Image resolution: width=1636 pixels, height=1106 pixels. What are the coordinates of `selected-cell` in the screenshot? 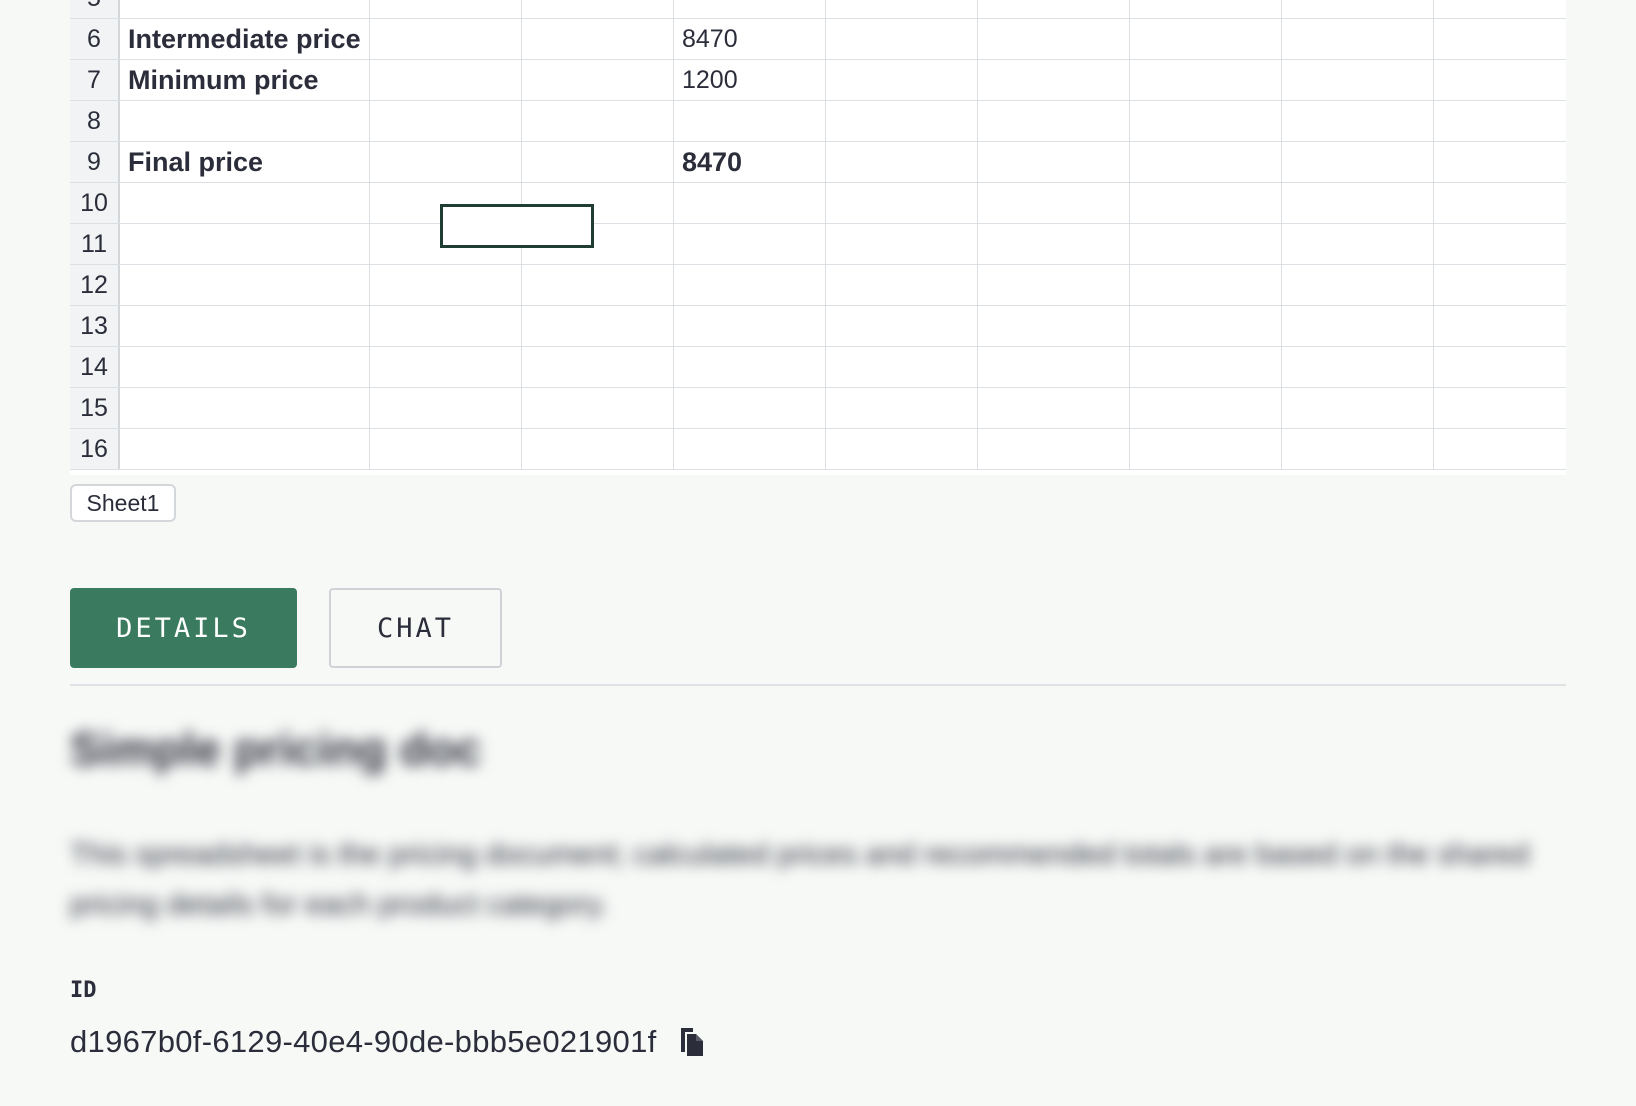 It's located at (517, 226).